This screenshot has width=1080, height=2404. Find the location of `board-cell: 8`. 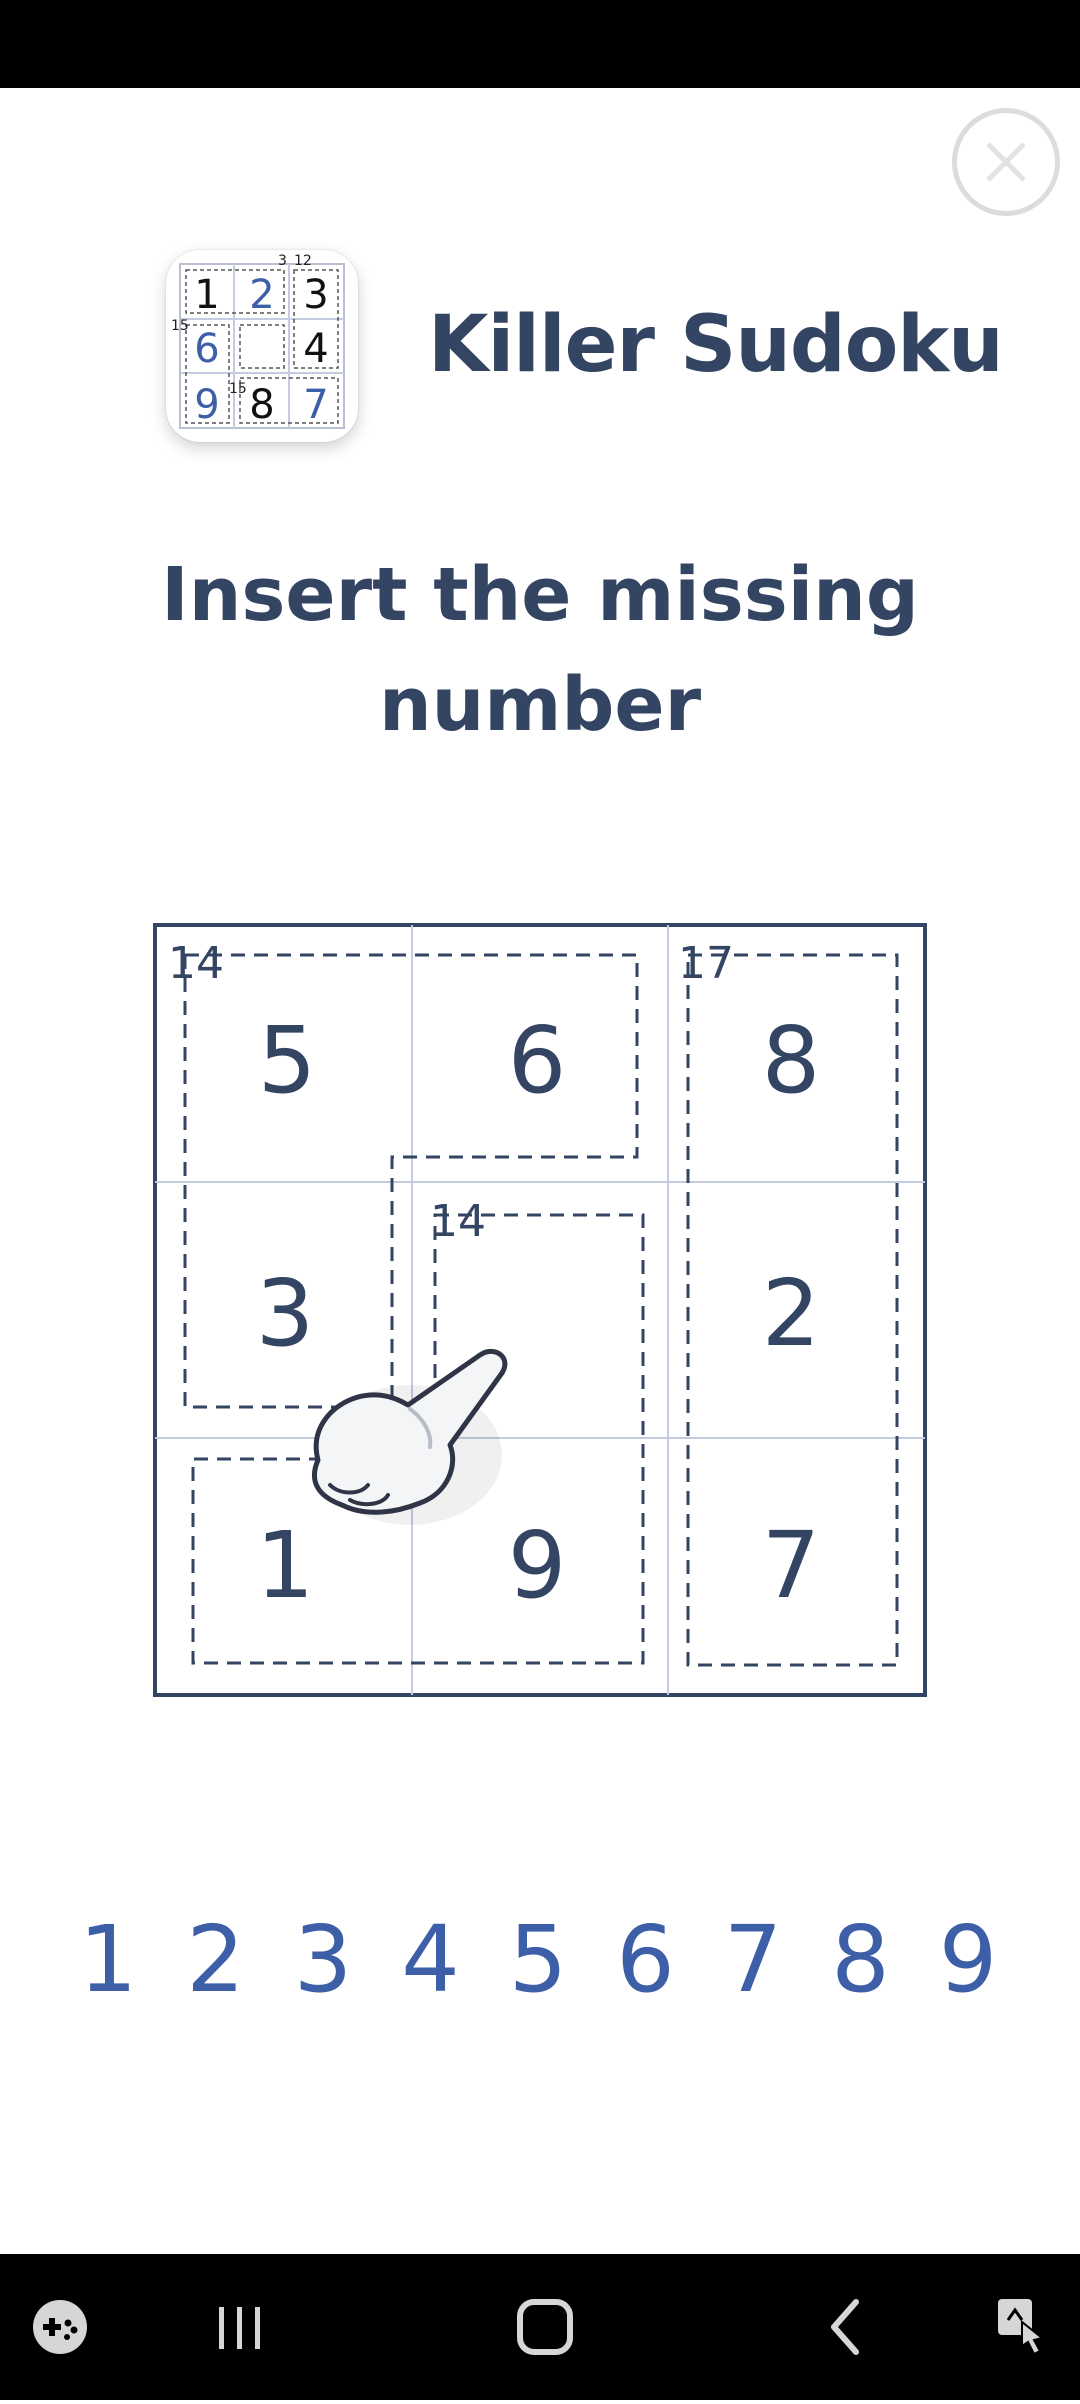

board-cell: 8 is located at coordinates (796, 1053).